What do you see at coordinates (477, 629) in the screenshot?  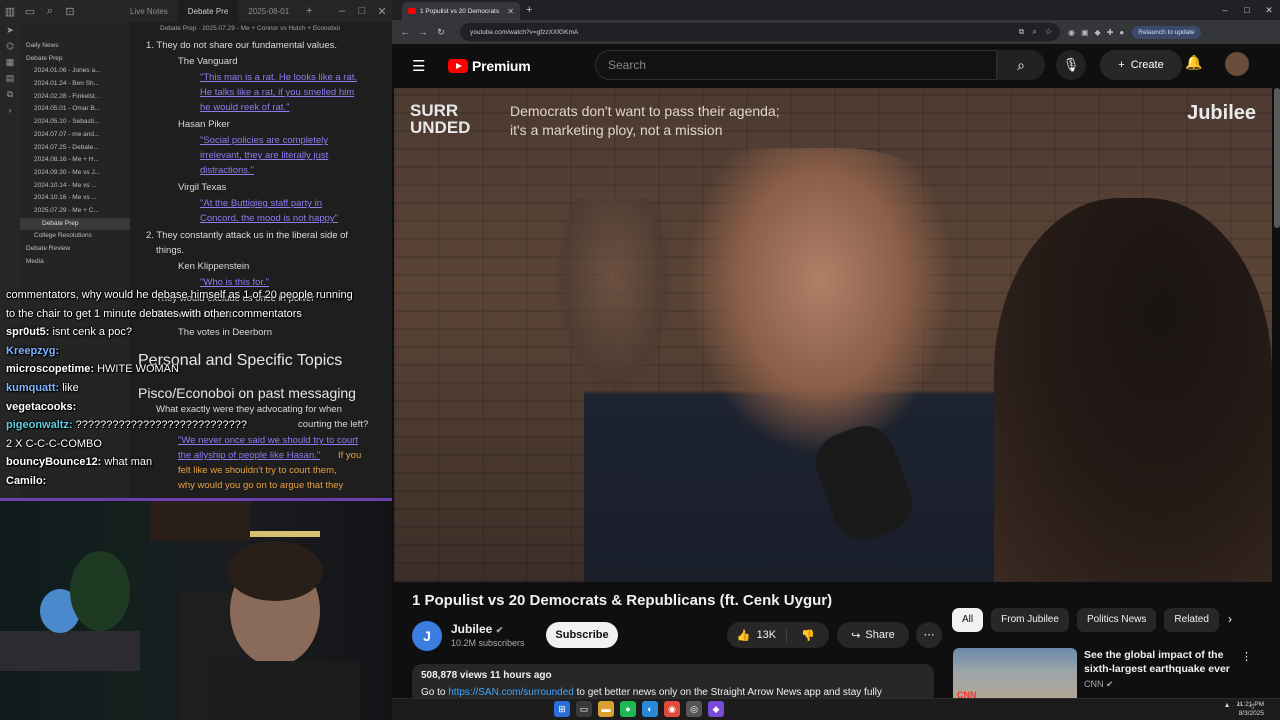 I see `channel-name: Jubilee ✔` at bounding box center [477, 629].